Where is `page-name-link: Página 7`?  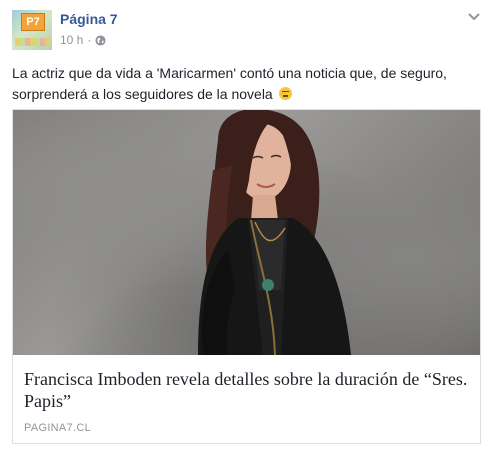
page-name-link: Página 7 is located at coordinates (89, 19).